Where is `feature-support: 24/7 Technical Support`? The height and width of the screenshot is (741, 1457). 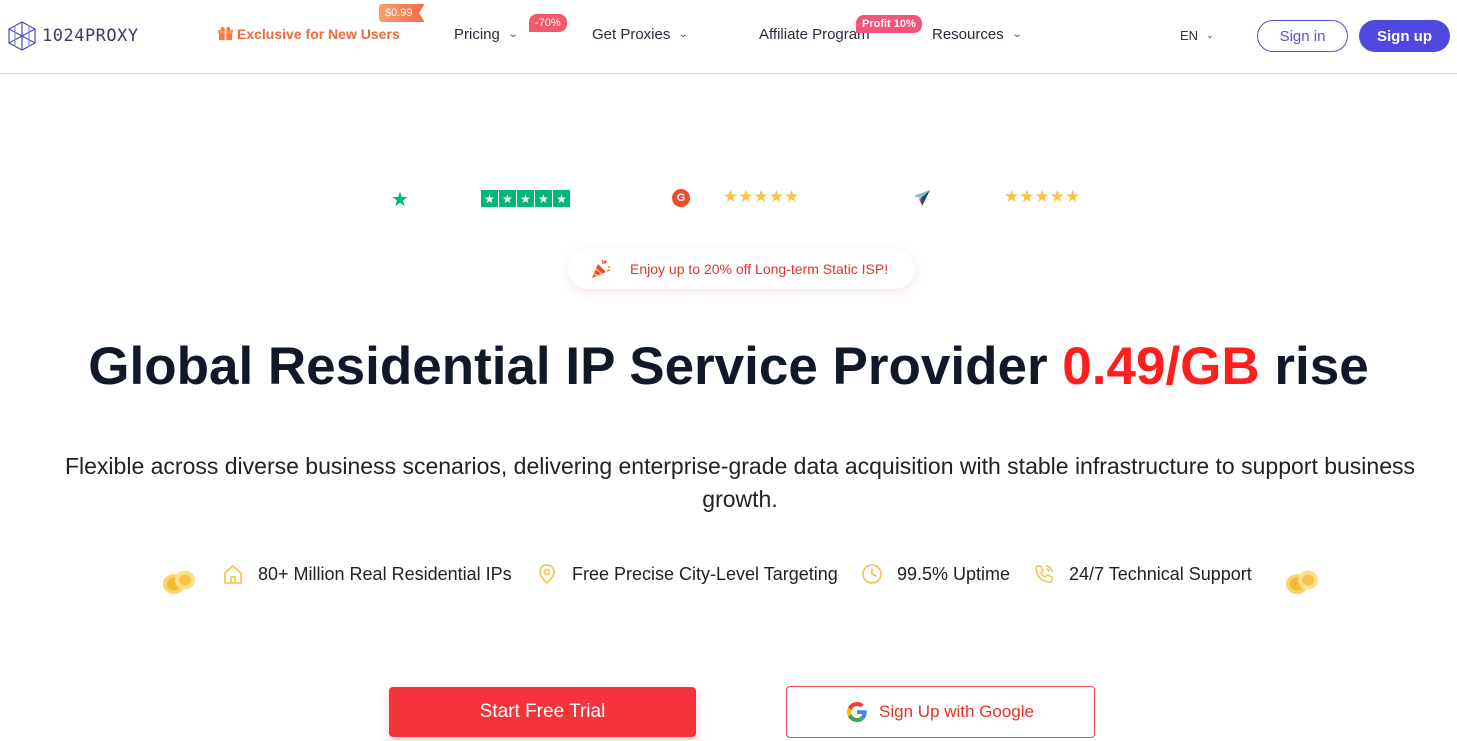 feature-support: 24/7 Technical Support is located at coordinates (1142, 574).